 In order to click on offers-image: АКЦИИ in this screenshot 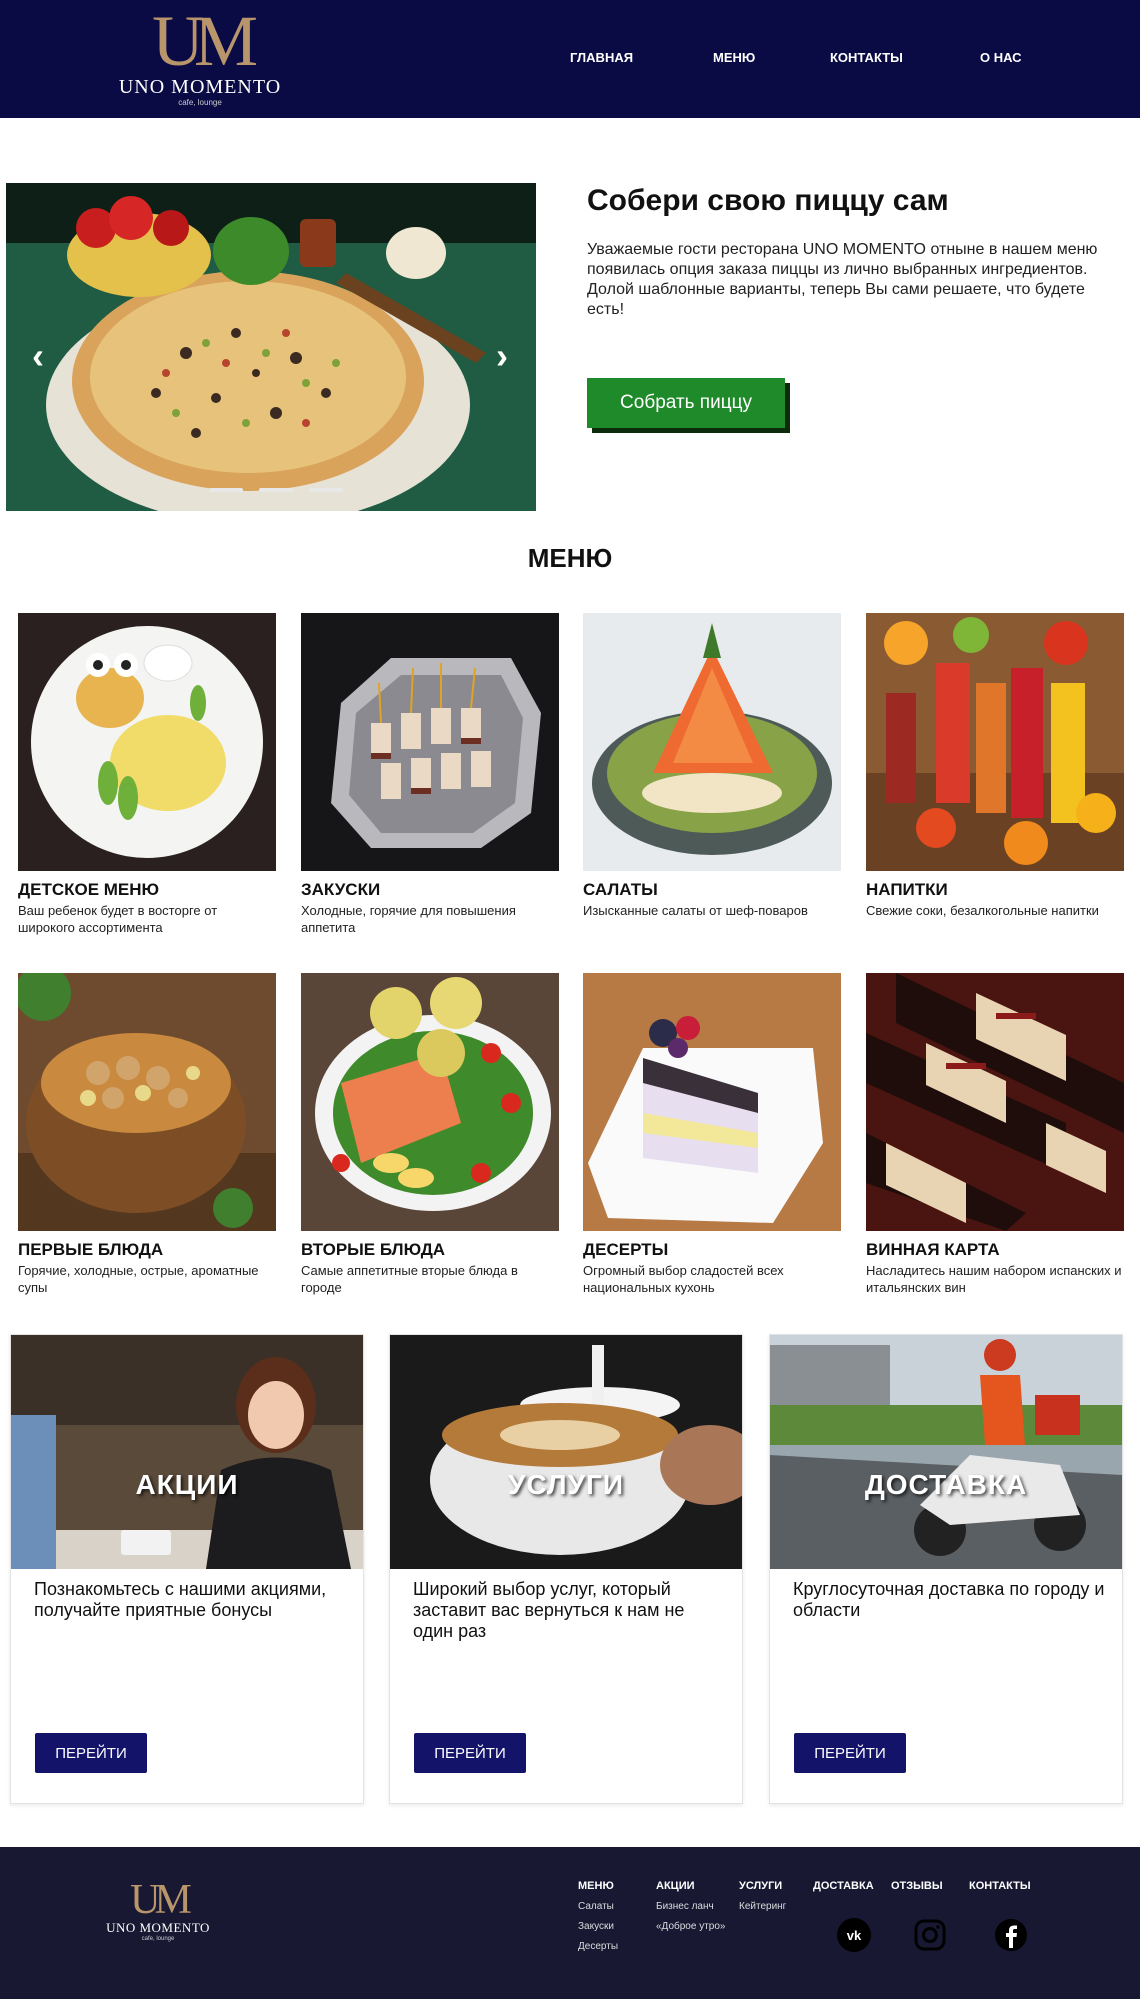, I will do `click(187, 1452)`.